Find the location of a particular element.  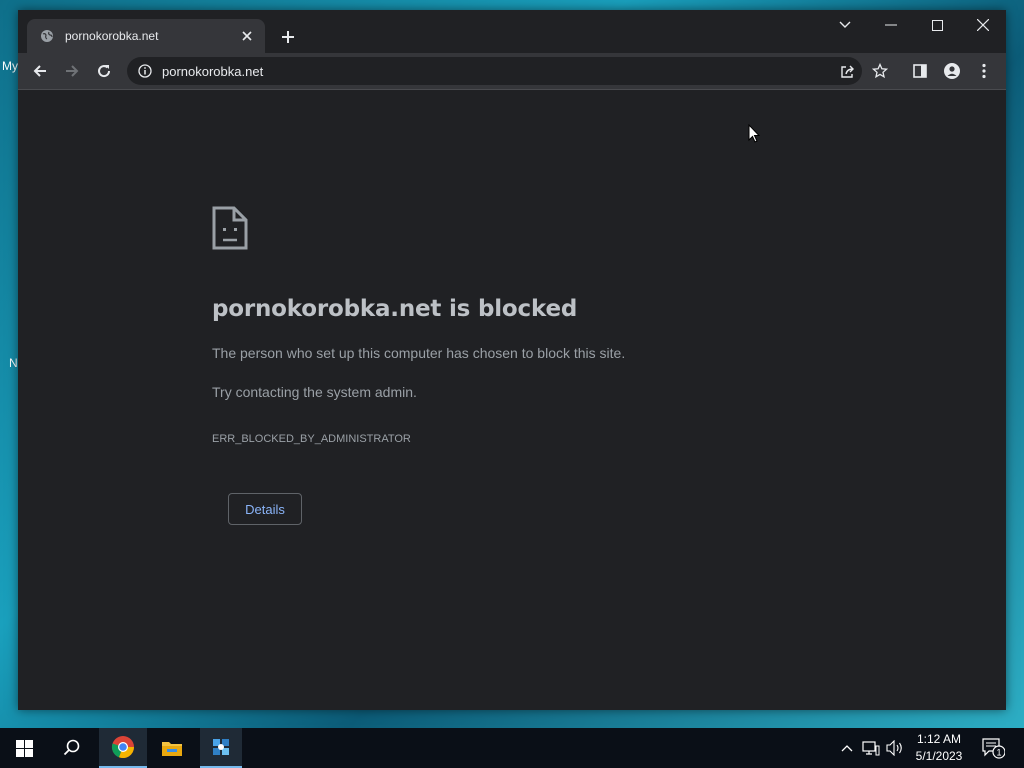

tab-search-chevron-icon is located at coordinates (845, 25).